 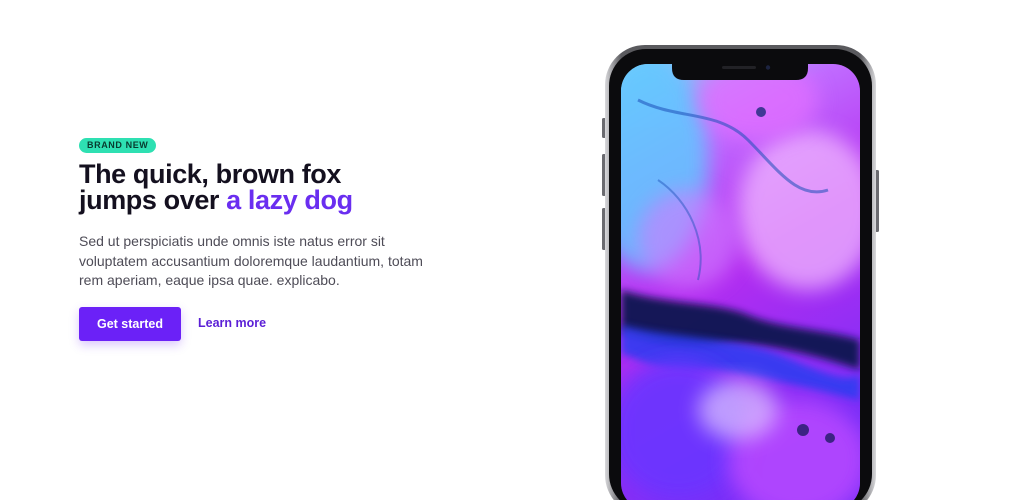 What do you see at coordinates (153, 200) in the screenshot?
I see `headline-line-2: jumps over` at bounding box center [153, 200].